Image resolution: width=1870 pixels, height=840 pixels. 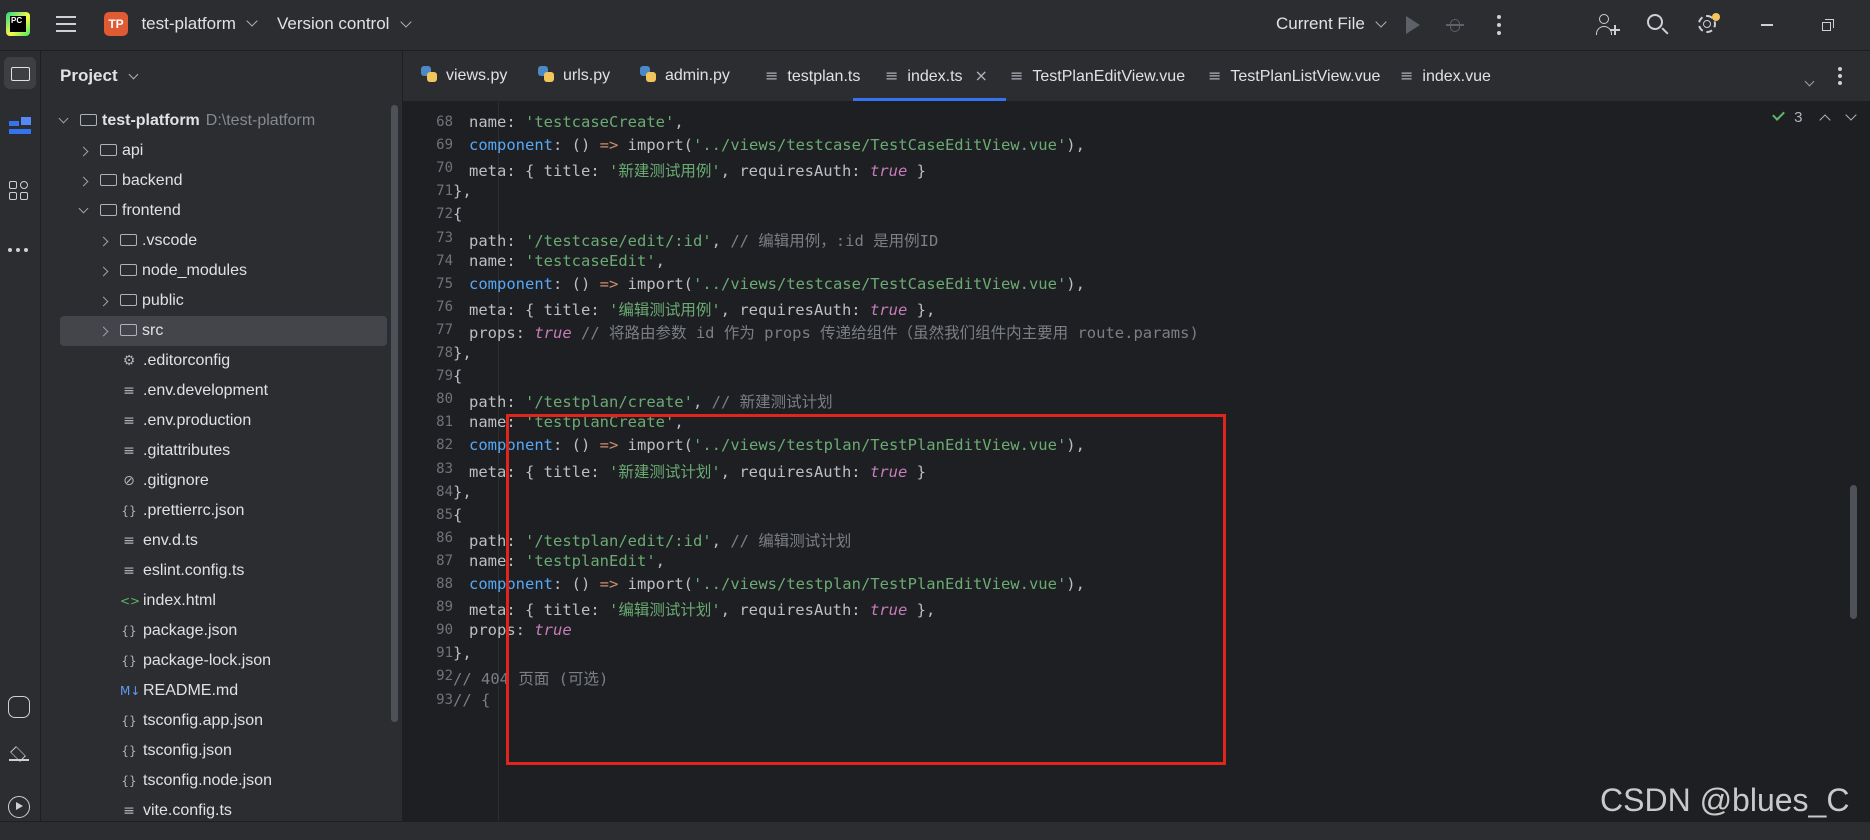 I want to click on editor-tab: ≡ TestPlanListView.vue, so click(x=1287, y=76).